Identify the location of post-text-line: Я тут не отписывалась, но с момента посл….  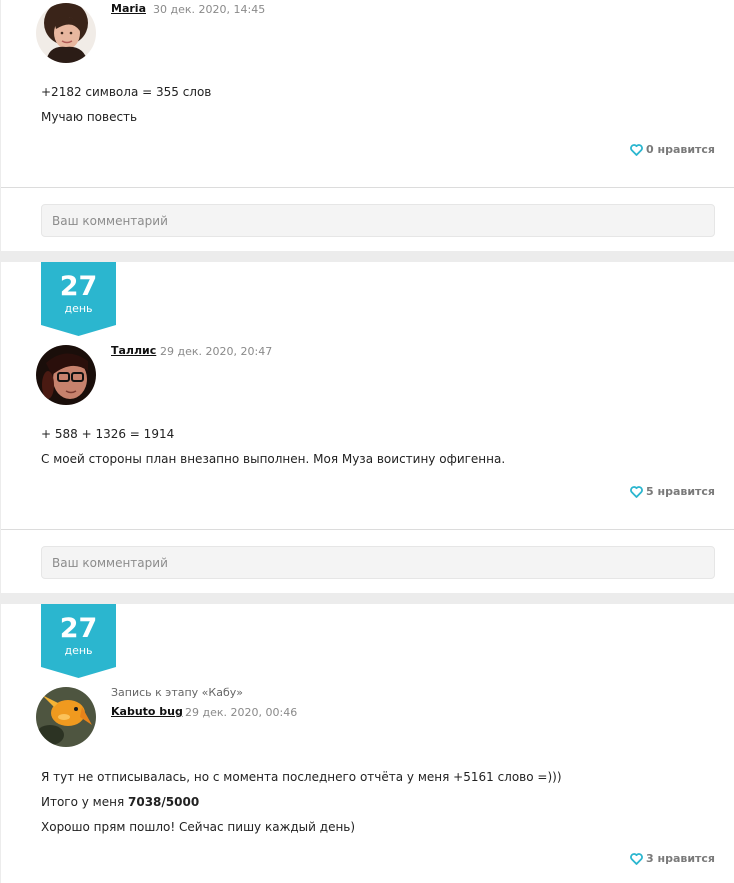
(301, 777).